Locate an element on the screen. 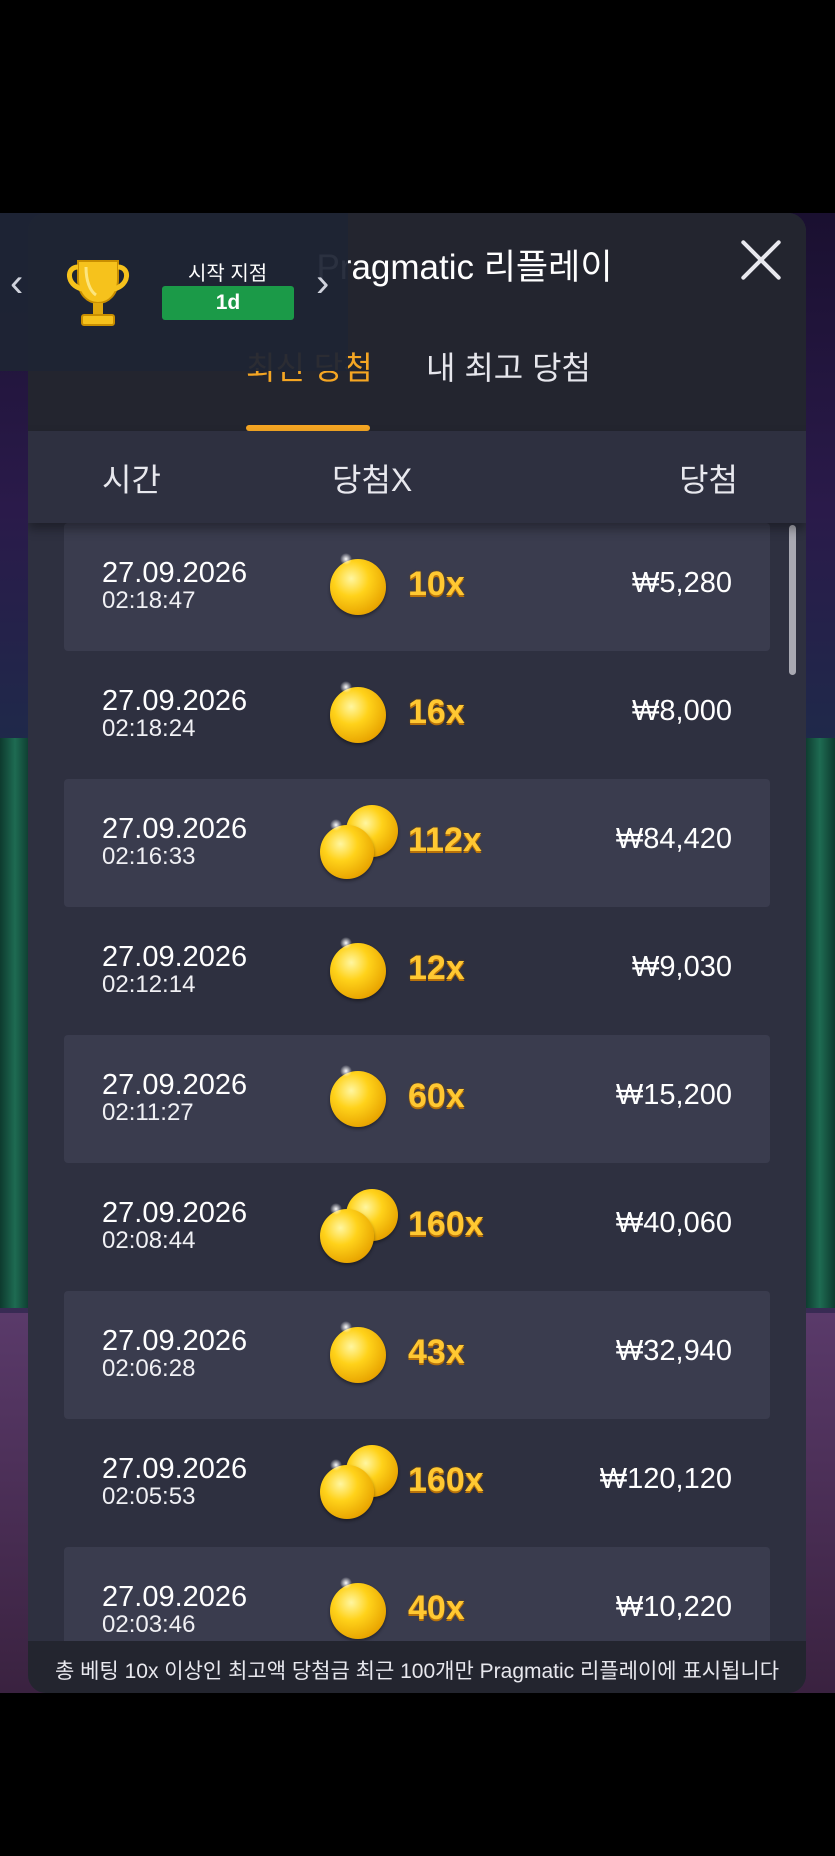 Image resolution: width=835 pixels, height=1856 pixels. countdown-badge: 1d is located at coordinates (228, 303).